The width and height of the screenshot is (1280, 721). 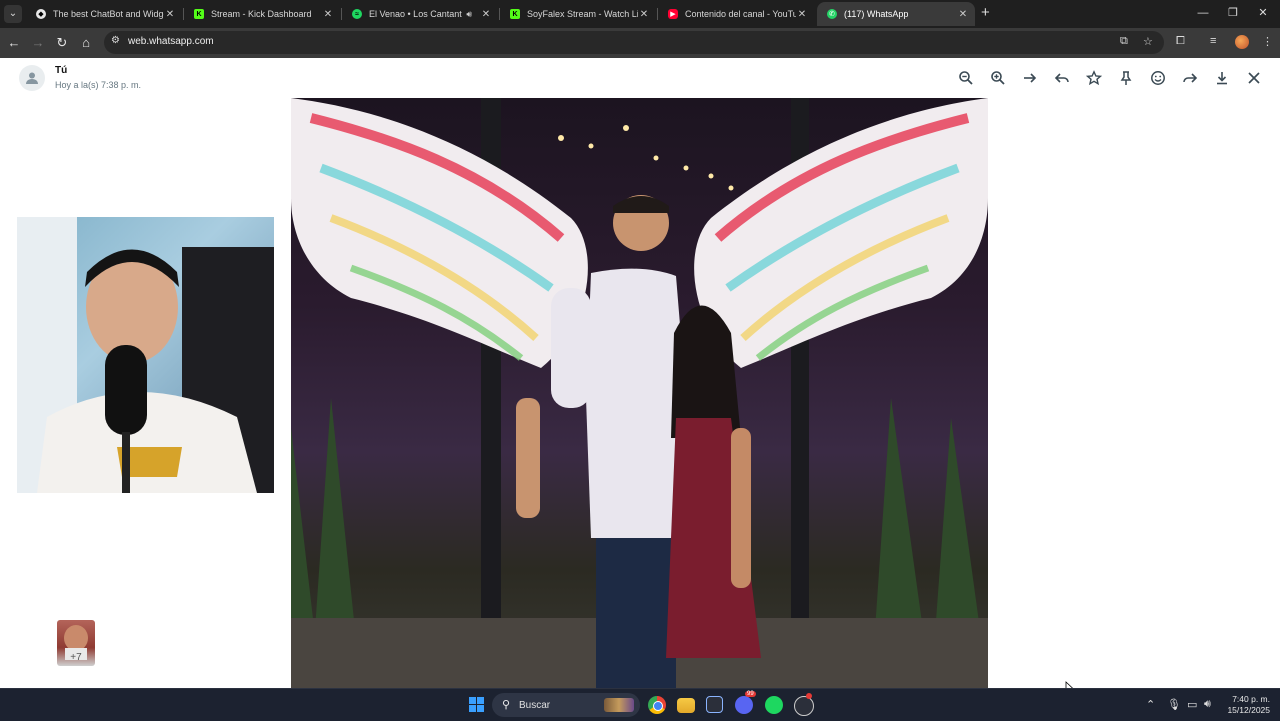 What do you see at coordinates (477, 705) in the screenshot?
I see `windows-start-button` at bounding box center [477, 705].